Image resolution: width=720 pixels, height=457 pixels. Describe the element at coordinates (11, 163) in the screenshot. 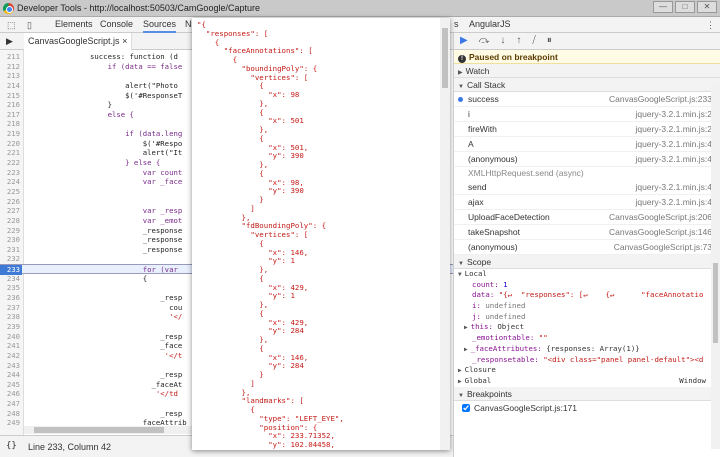

I see `line-number: 222` at that location.